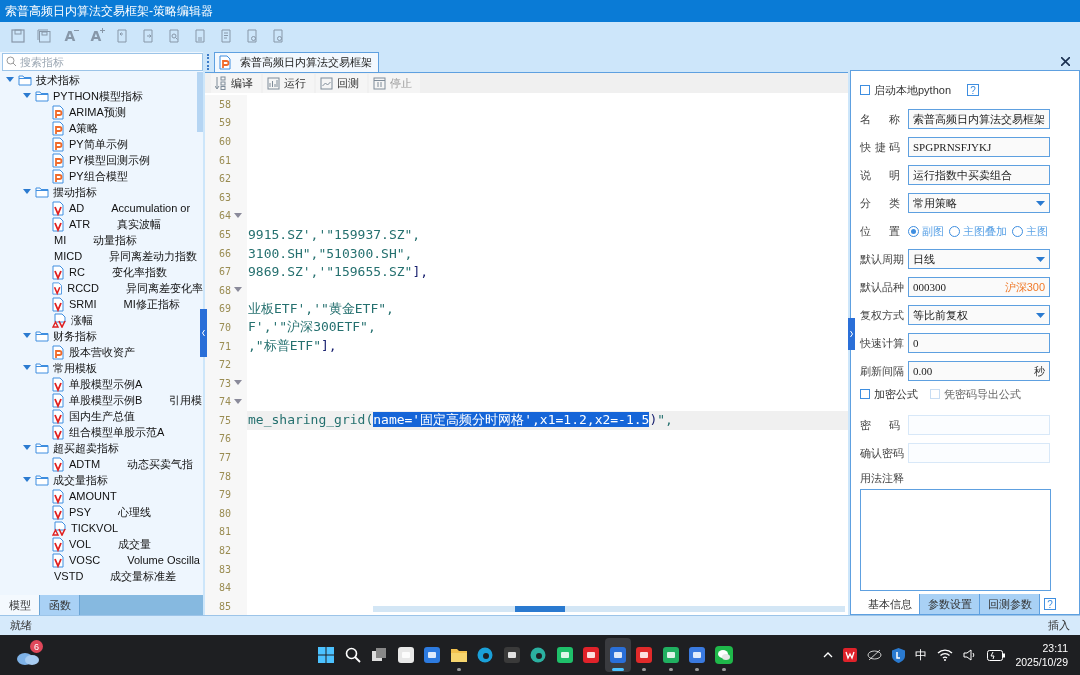 The image size is (1080, 675). Describe the element at coordinates (979, 119) in the screenshot. I see `input-field: 索普高频日内算法交易框架` at that location.